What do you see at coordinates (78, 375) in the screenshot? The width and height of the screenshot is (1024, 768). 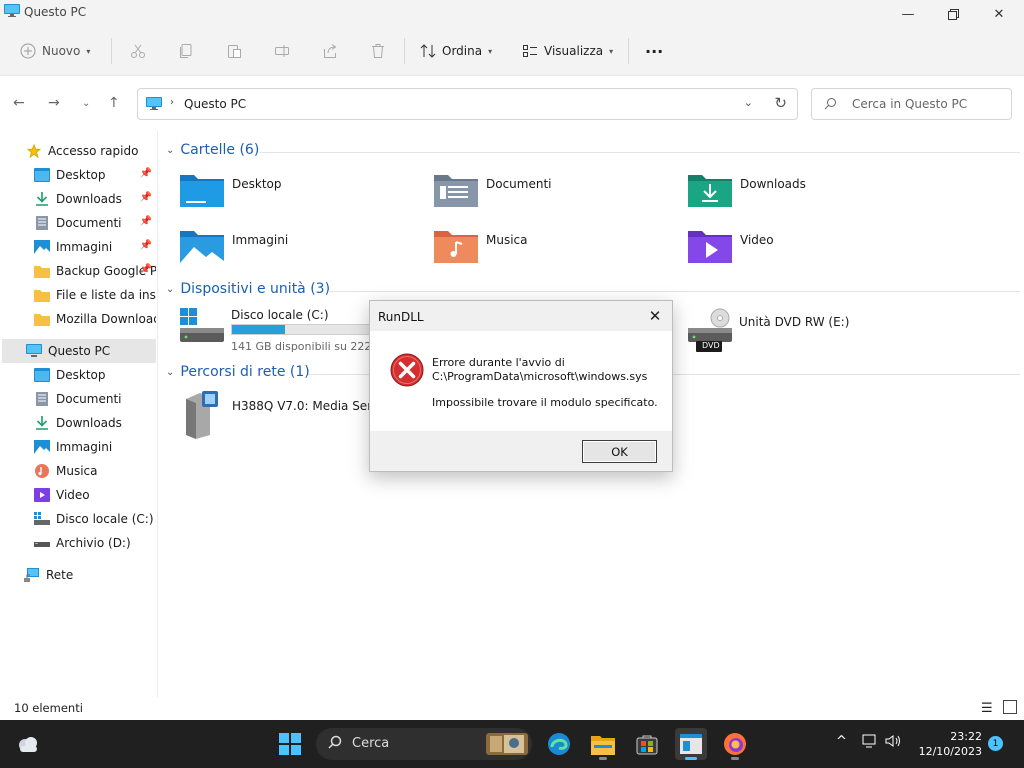 I see `sidebar-item-desktop-pc: Desktop` at bounding box center [78, 375].